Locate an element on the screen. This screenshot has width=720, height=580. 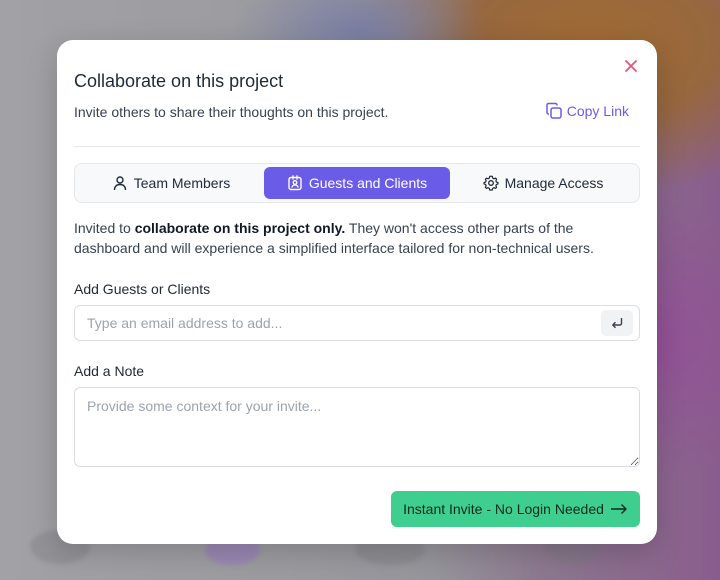
tab-label: Guests and Clients is located at coordinates (368, 183).